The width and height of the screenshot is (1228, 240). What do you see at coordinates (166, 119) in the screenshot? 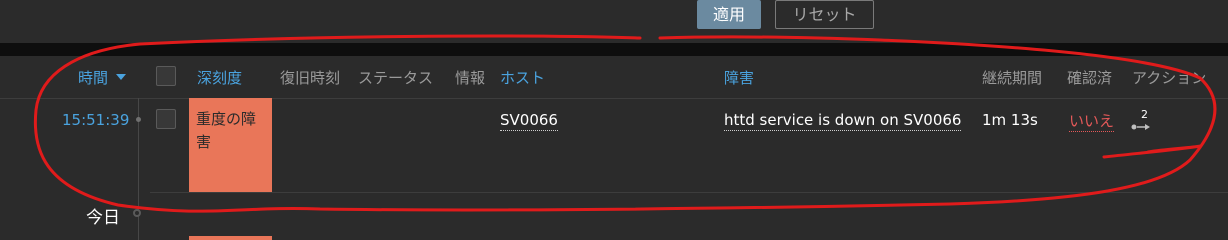
I see `row-checkbox` at bounding box center [166, 119].